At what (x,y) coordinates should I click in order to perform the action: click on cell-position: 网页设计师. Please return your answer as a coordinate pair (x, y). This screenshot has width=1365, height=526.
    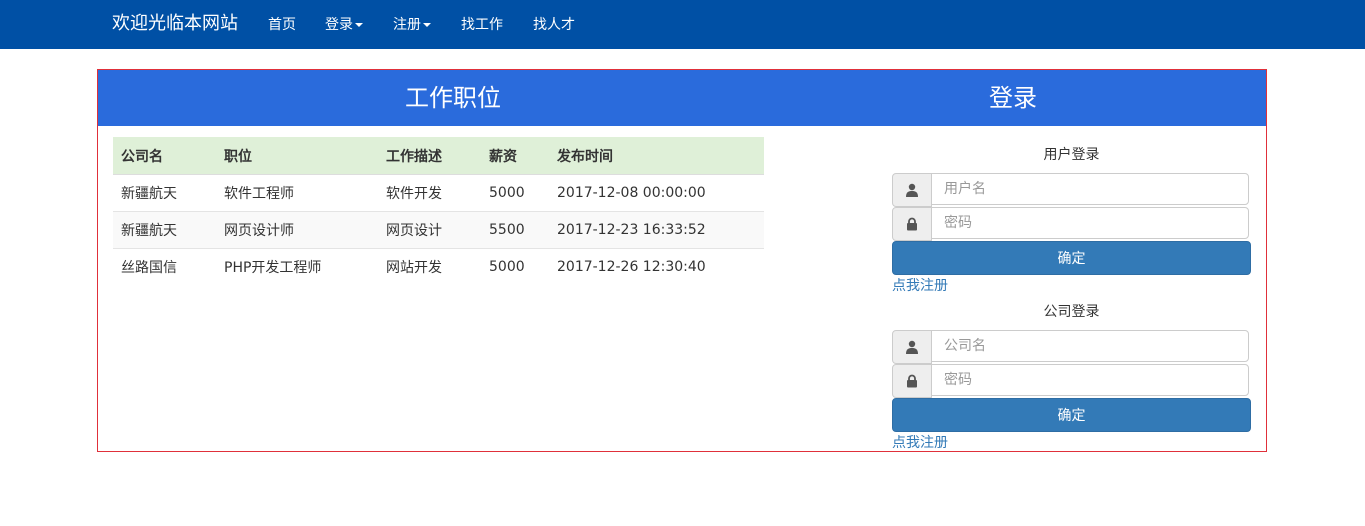
    Looking at the image, I should click on (297, 230).